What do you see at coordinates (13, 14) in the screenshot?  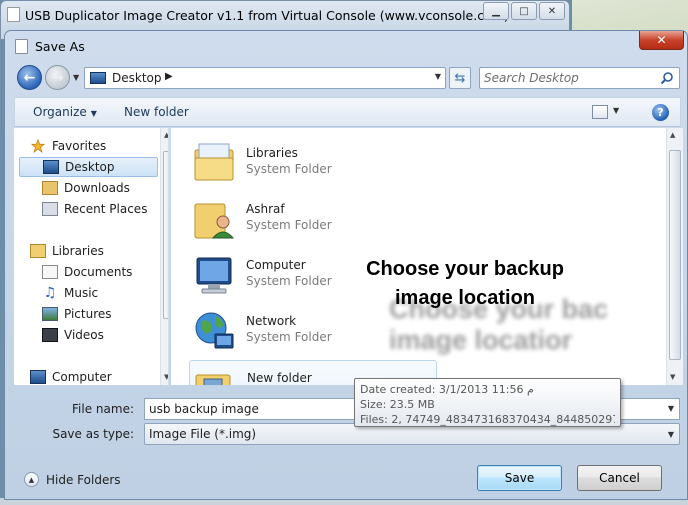 I see `app-icon` at bounding box center [13, 14].